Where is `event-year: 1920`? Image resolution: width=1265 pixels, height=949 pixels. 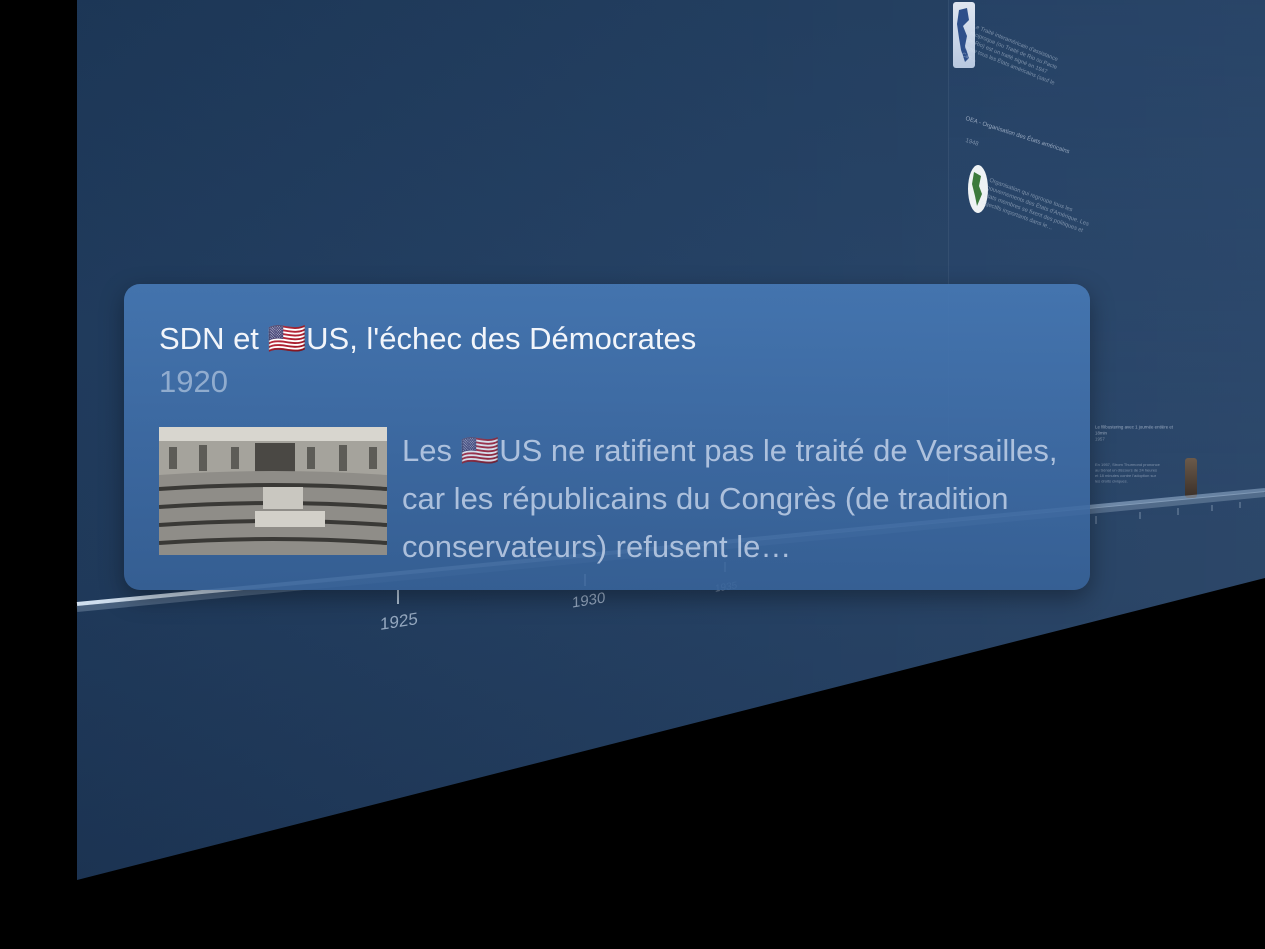
event-year: 1920 is located at coordinates (193, 381).